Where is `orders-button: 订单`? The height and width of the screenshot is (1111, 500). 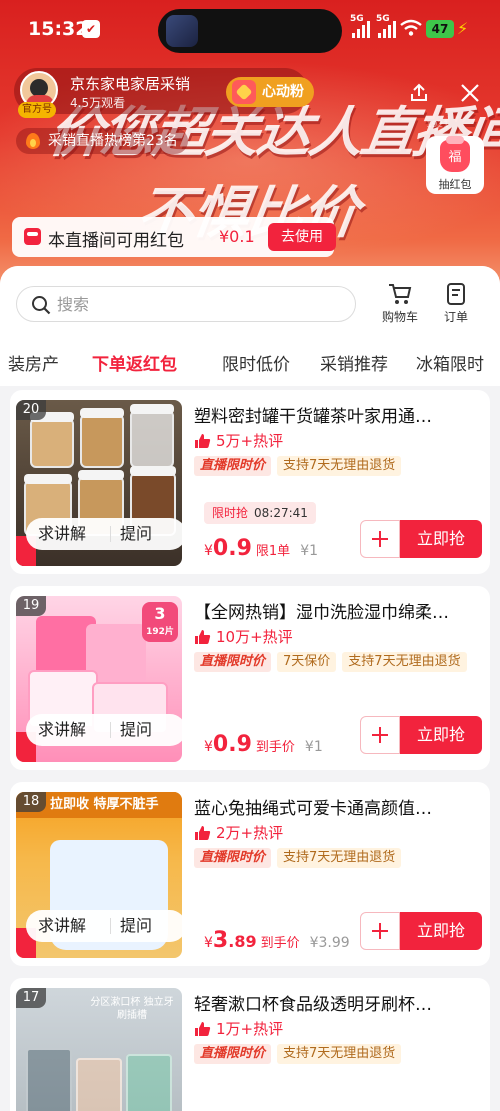 orders-button: 订单 is located at coordinates (456, 304).